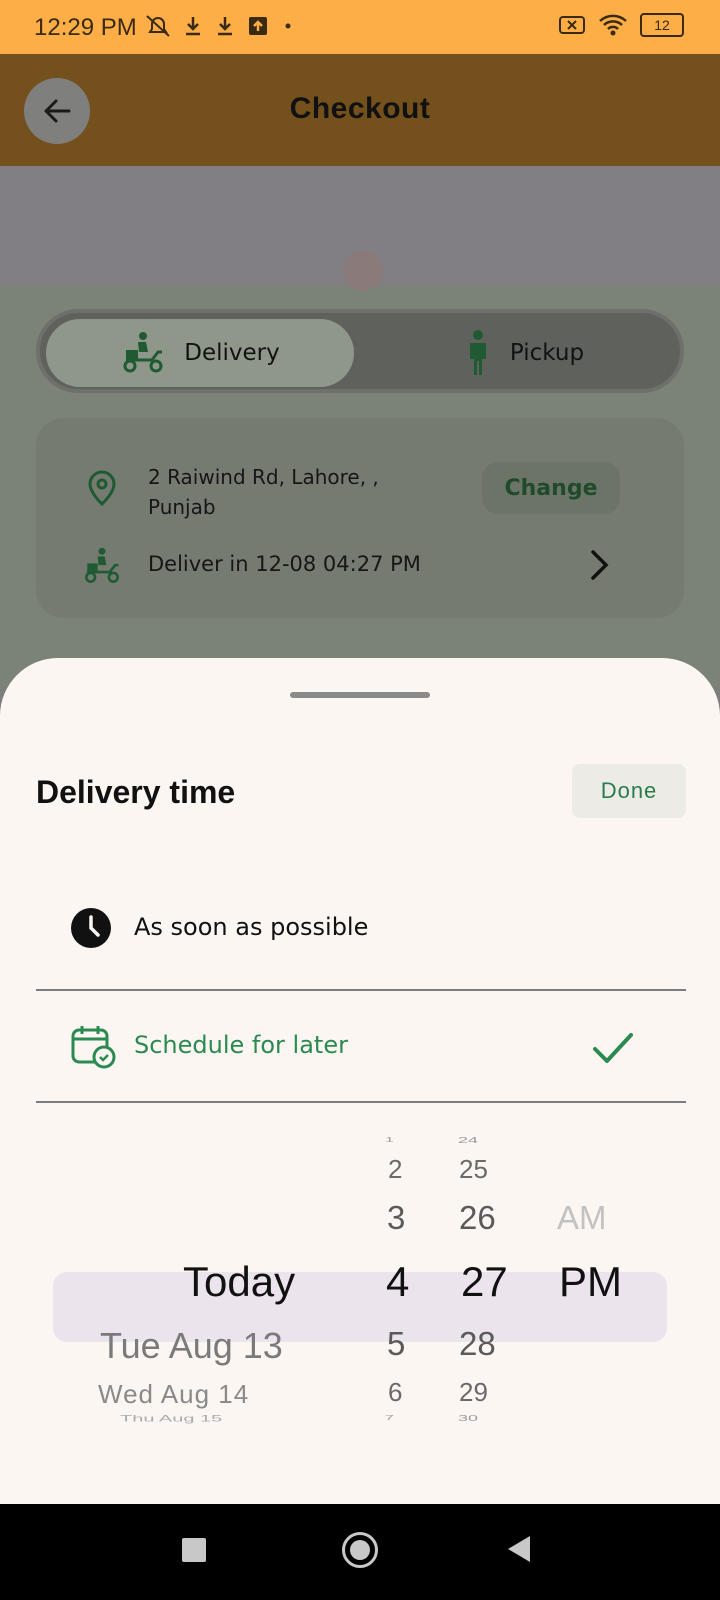 Image resolution: width=720 pixels, height=1600 pixels. Describe the element at coordinates (547, 353) in the screenshot. I see `pickup-tab-label: Pickup` at that location.